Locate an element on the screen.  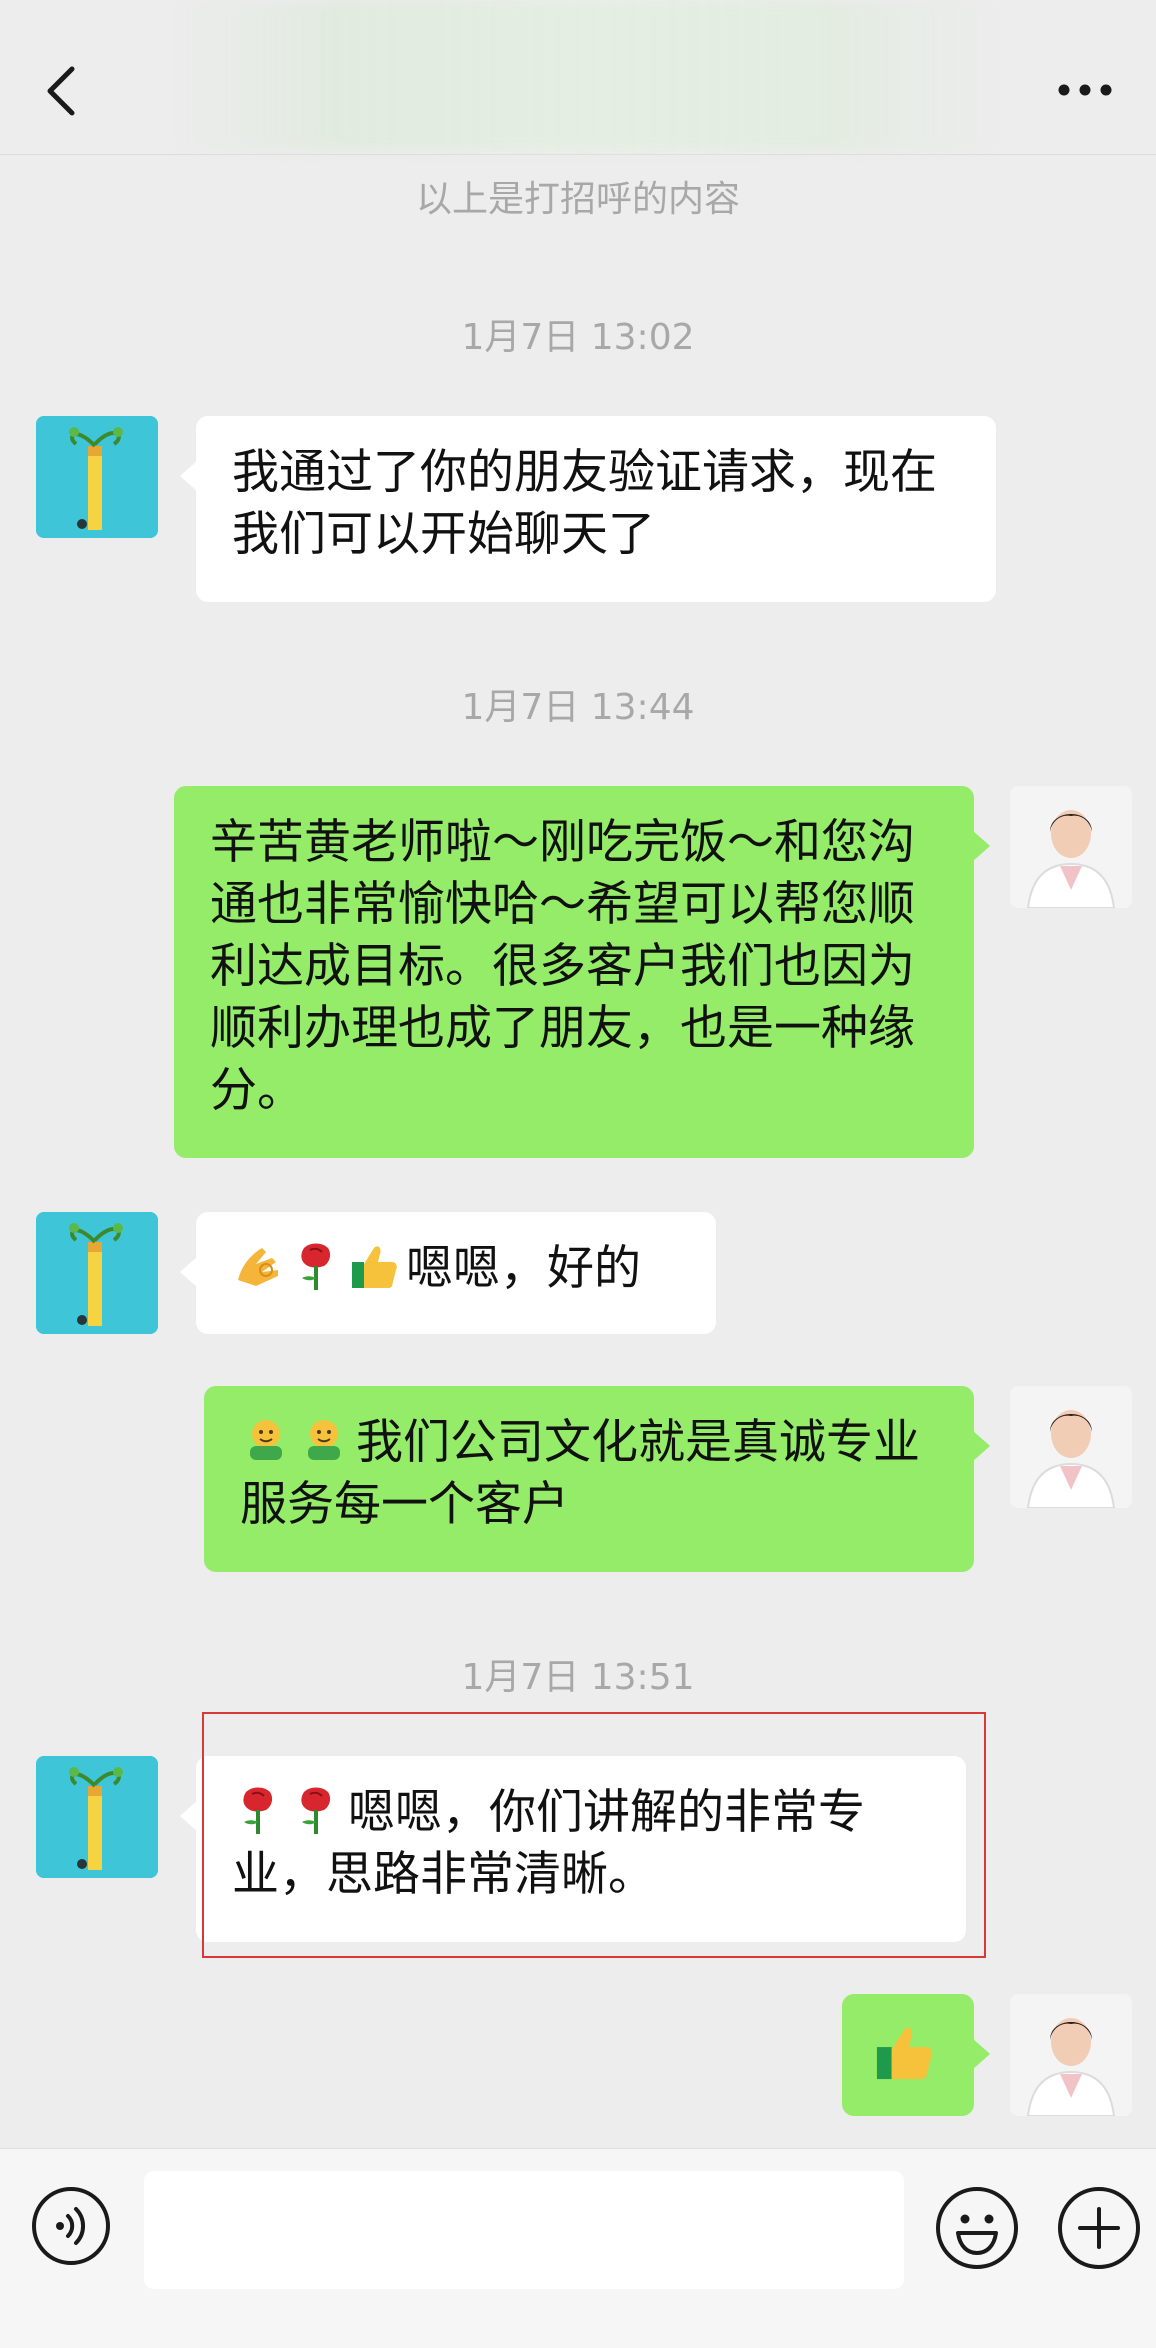
more-actions-button is located at coordinates (1099, 2228).